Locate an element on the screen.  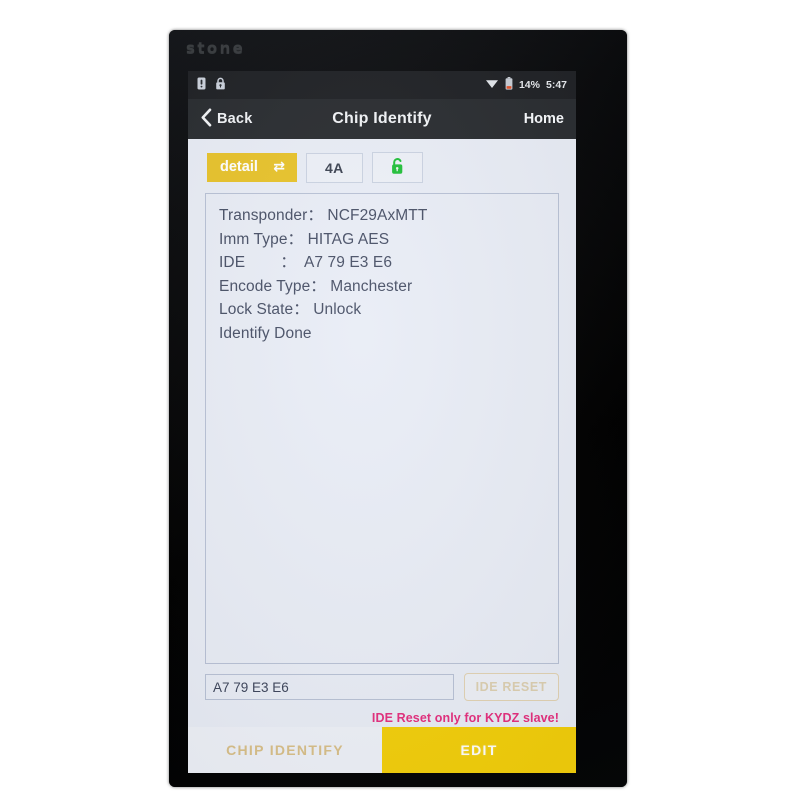
device-brand-bar: stone is located at coordinates (398, 48).